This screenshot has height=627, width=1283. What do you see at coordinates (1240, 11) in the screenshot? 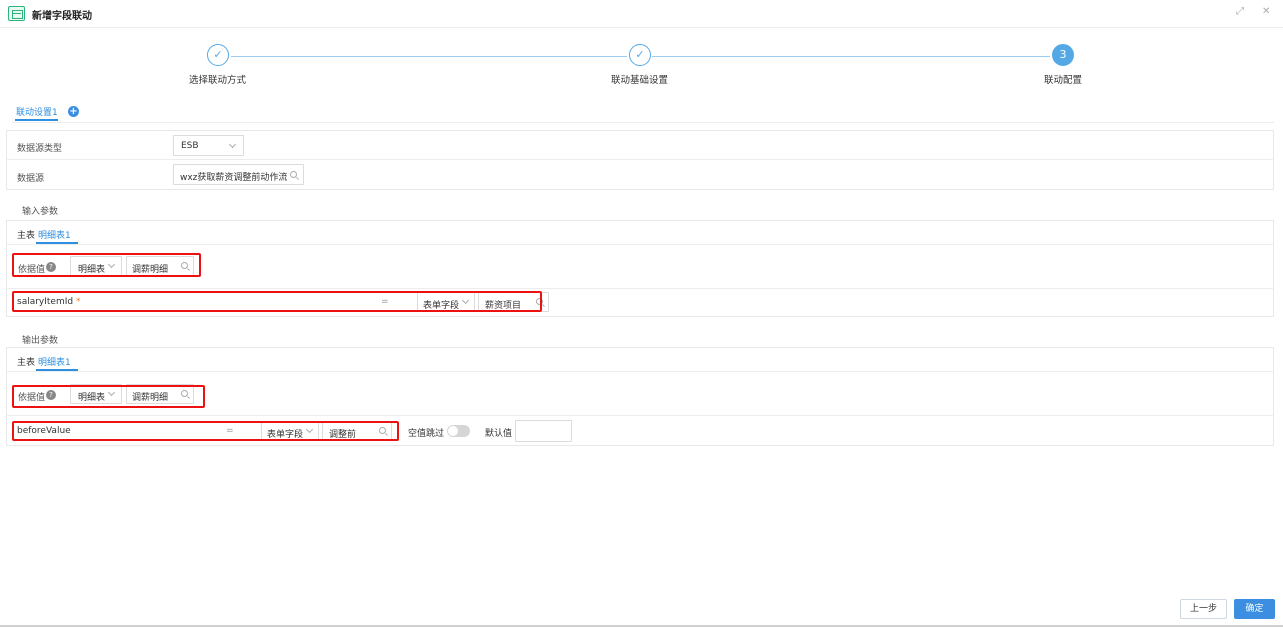
I see `maximize-icon: ⤢` at bounding box center [1240, 11].